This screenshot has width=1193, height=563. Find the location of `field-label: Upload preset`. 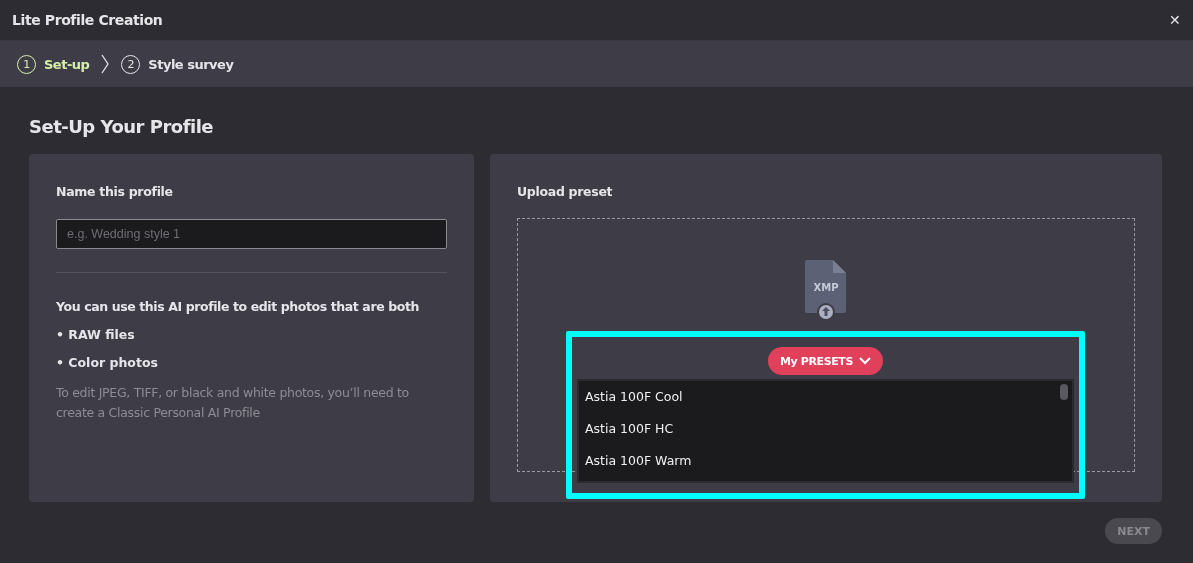

field-label: Upload preset is located at coordinates (565, 191).